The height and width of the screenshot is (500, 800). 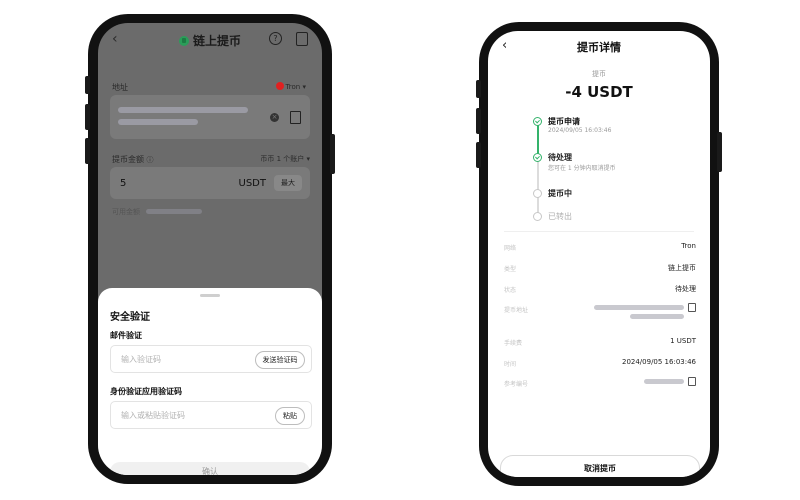 What do you see at coordinates (510, 364) in the screenshot?
I see `detail-key: 时间` at bounding box center [510, 364].